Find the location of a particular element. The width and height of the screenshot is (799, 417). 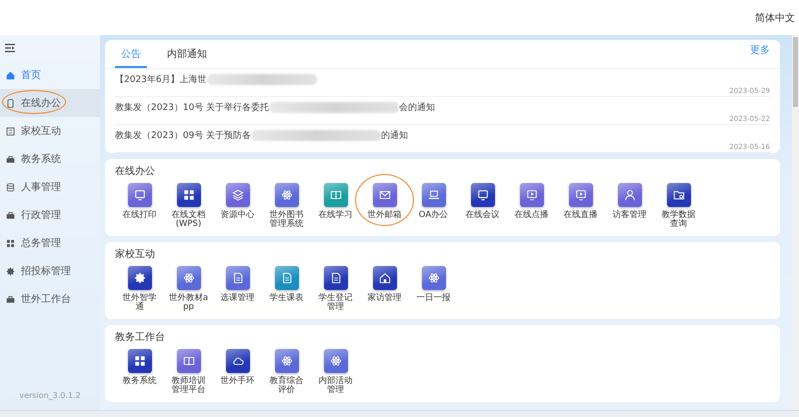

app-shortcut: 资源中心 is located at coordinates (237, 202).